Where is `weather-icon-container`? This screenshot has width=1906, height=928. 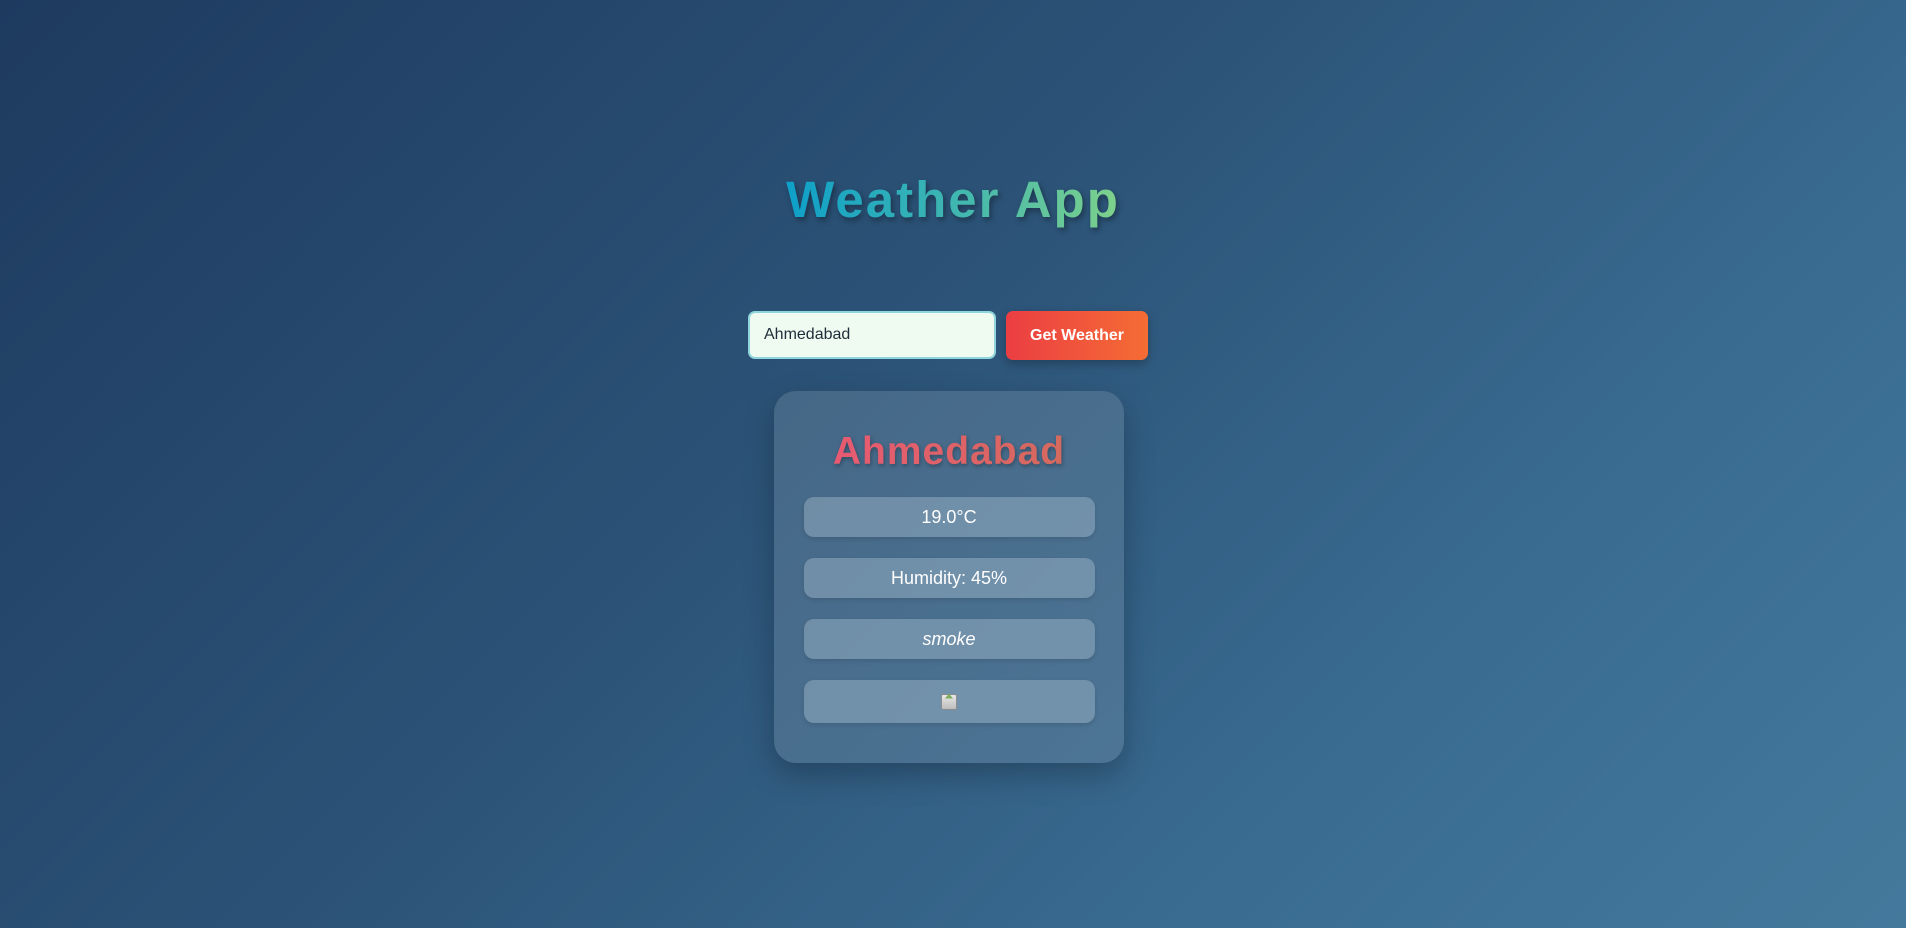 weather-icon-container is located at coordinates (949, 701).